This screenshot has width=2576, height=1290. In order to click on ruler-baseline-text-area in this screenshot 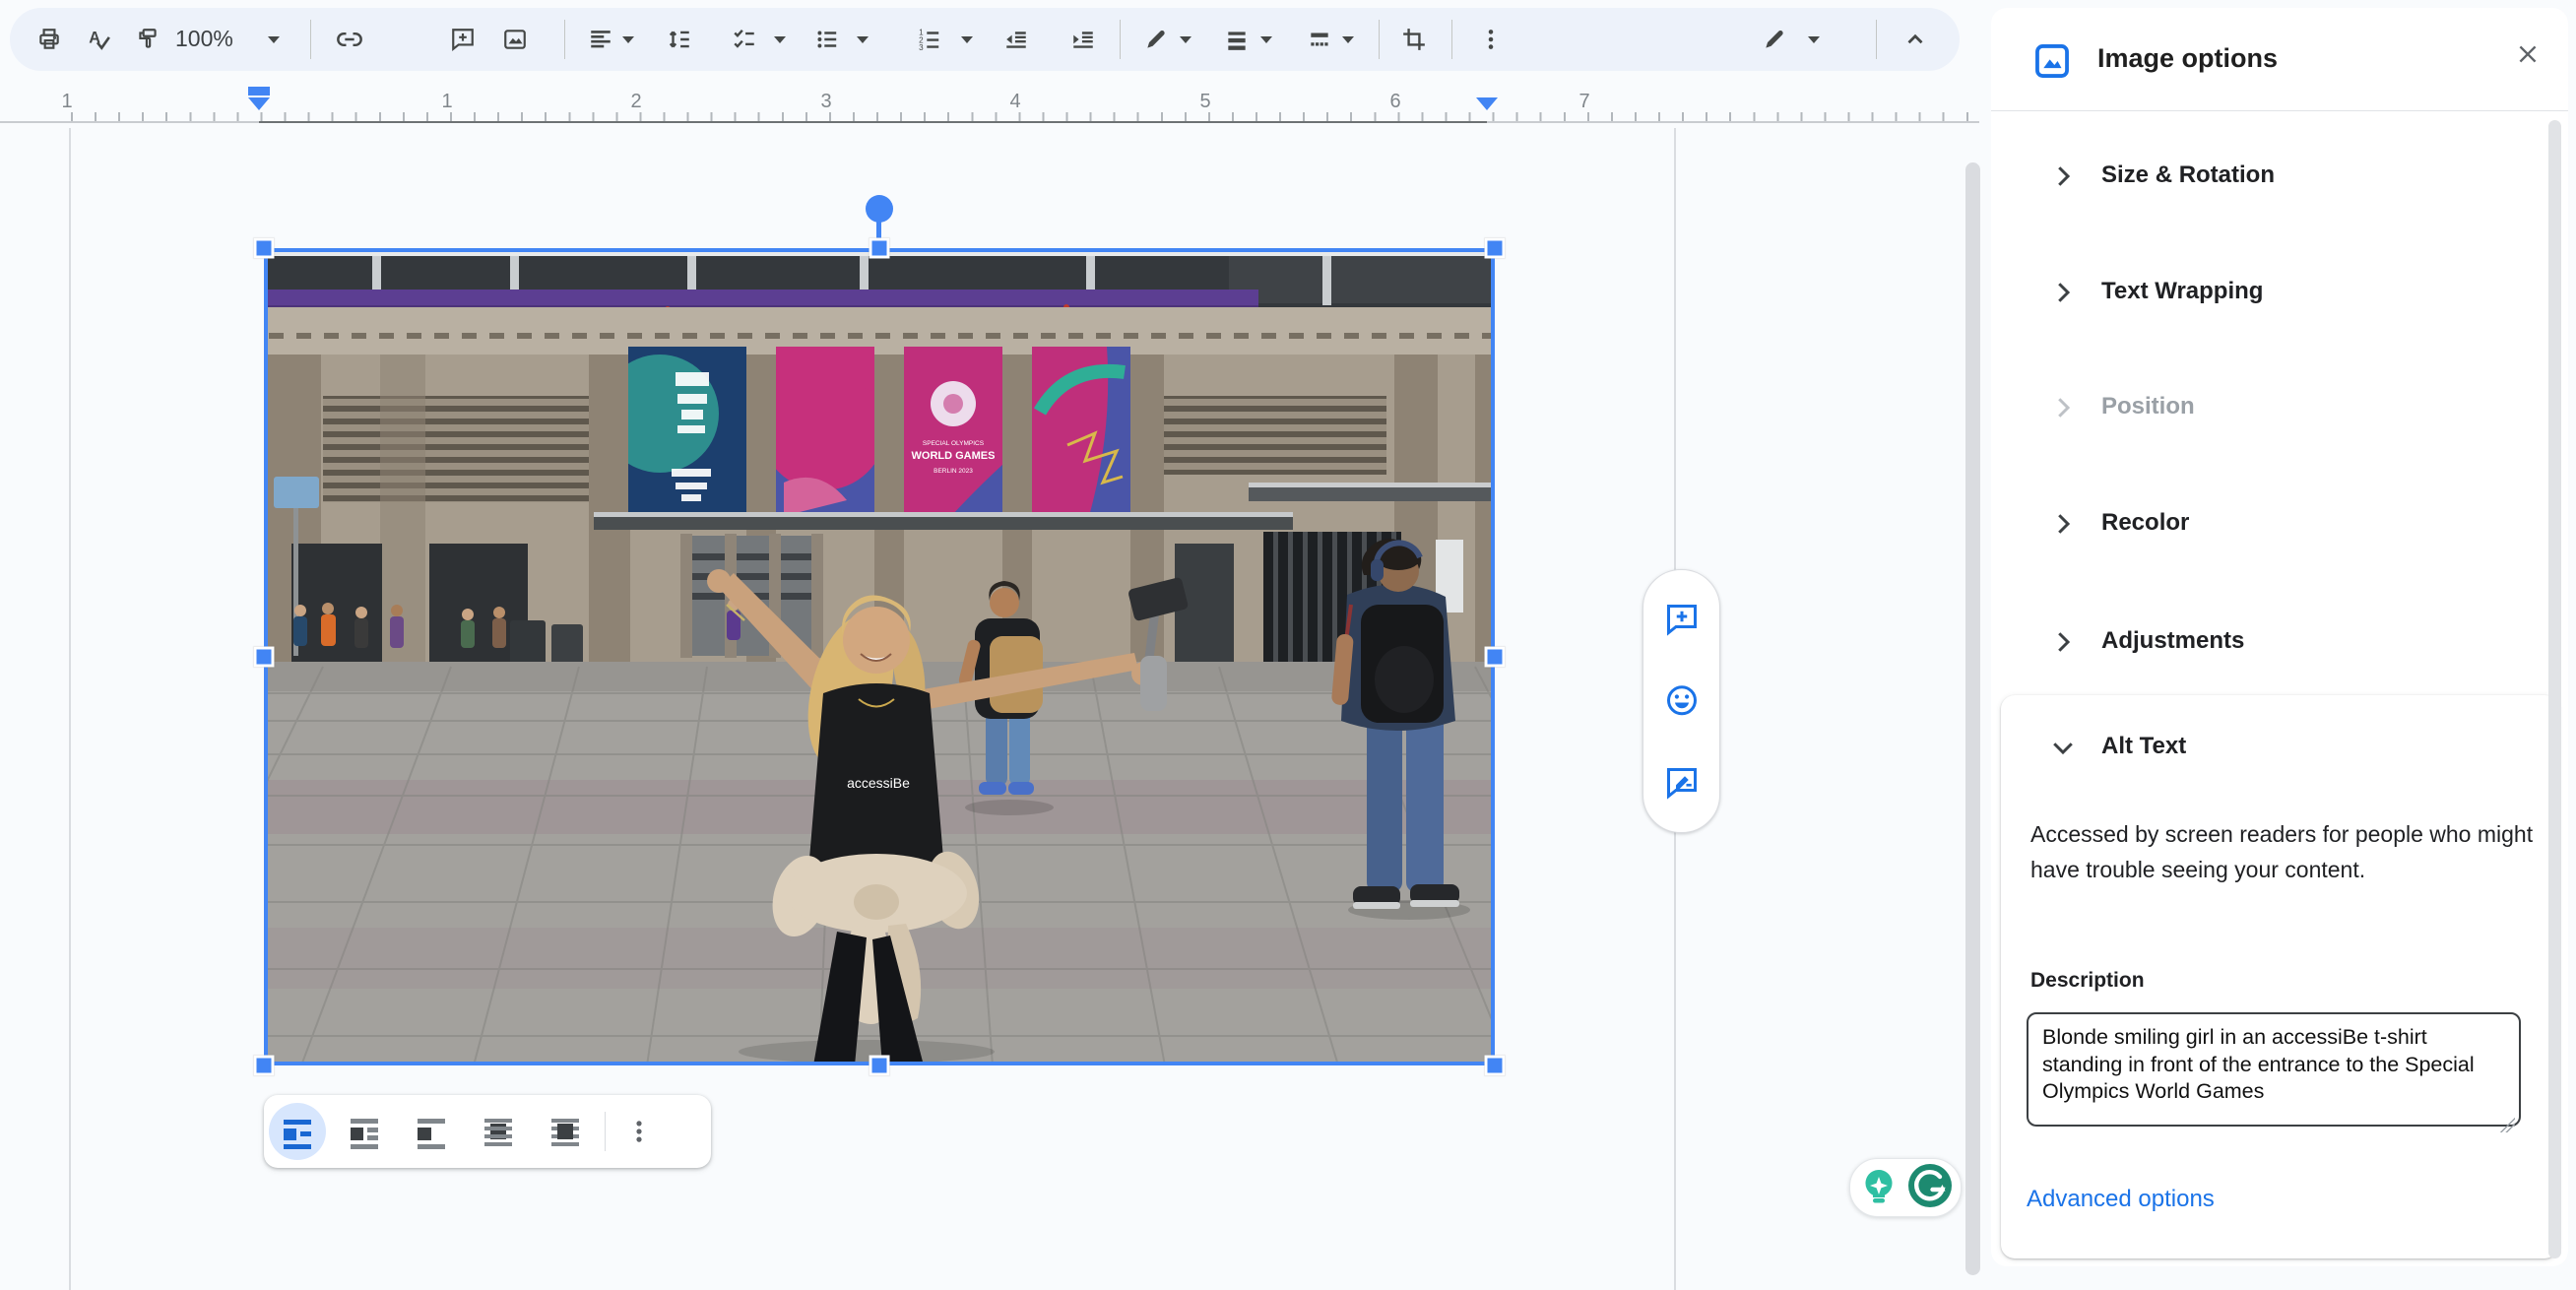, I will do `click(873, 122)`.